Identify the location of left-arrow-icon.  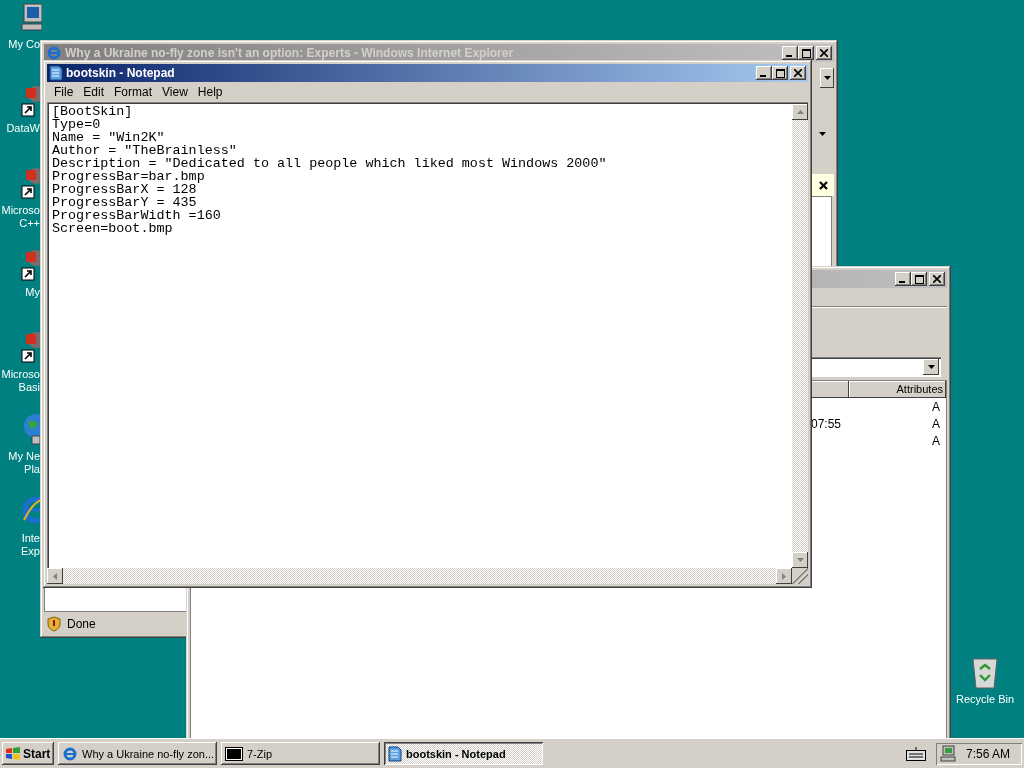
(55, 576).